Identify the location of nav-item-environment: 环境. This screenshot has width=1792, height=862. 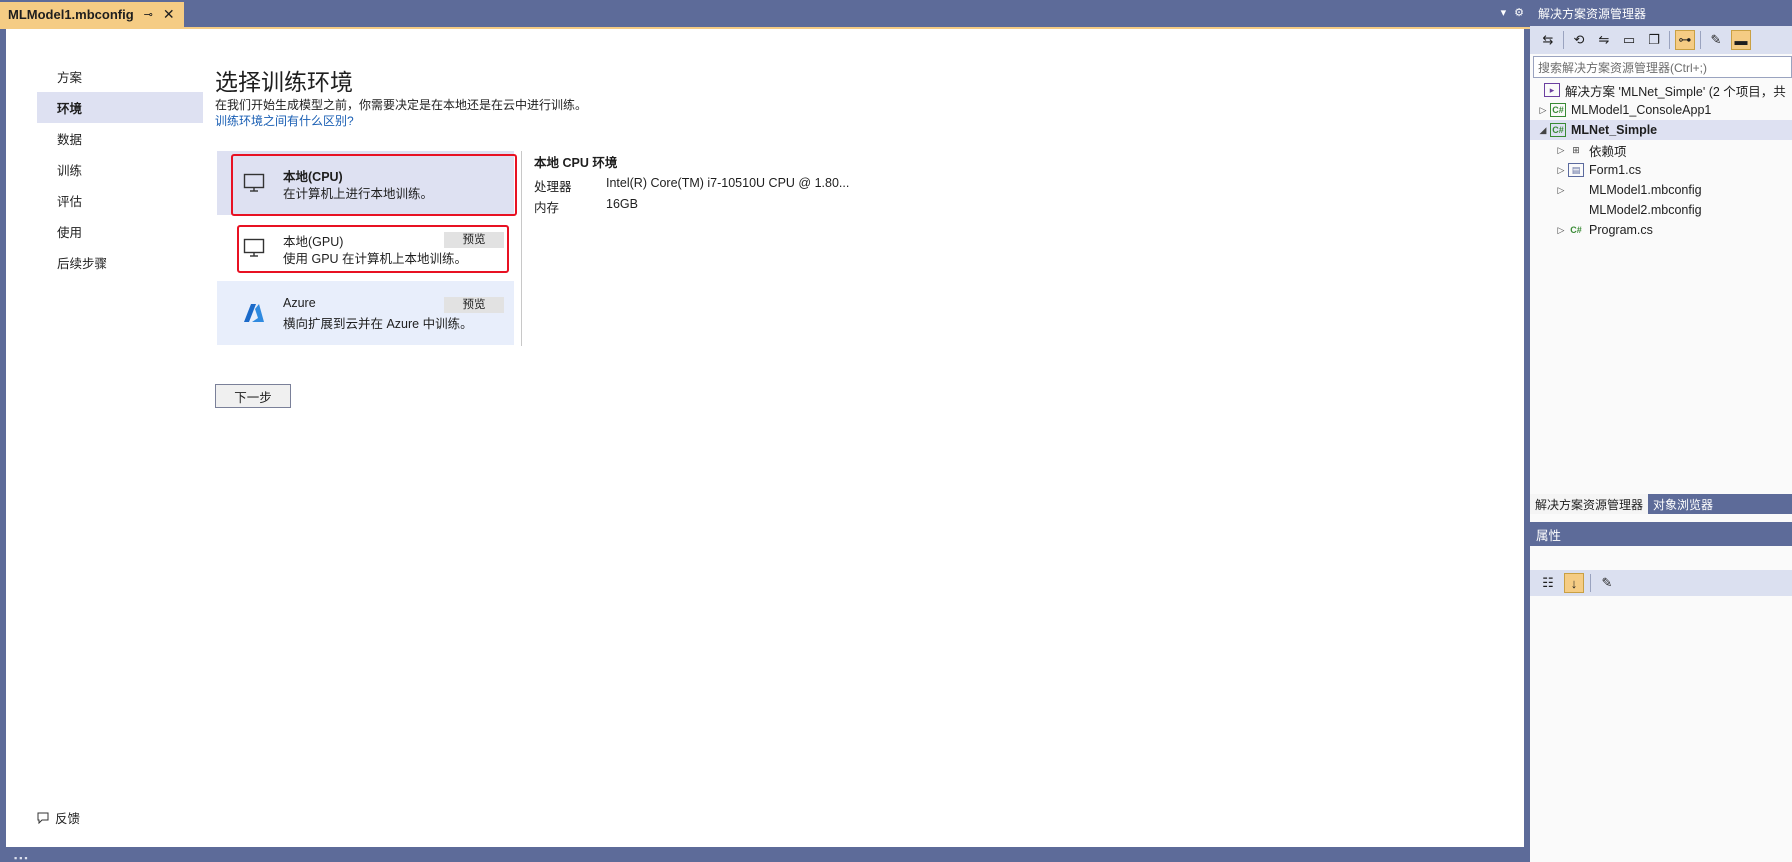
(120, 107).